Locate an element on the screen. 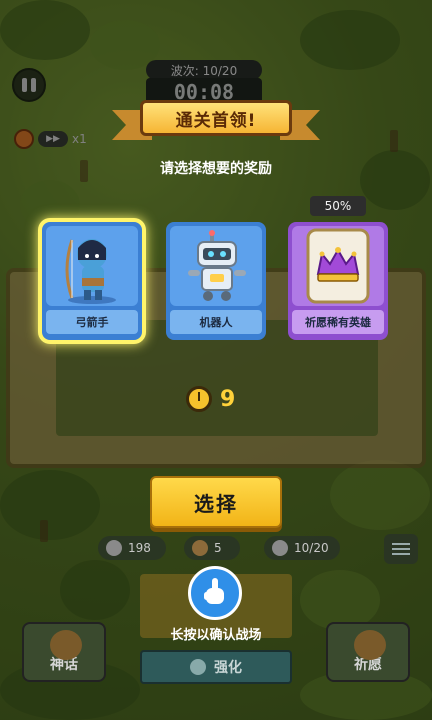 The width and height of the screenshot is (432, 720). rare-hero-scroll is located at coordinates (338, 266).